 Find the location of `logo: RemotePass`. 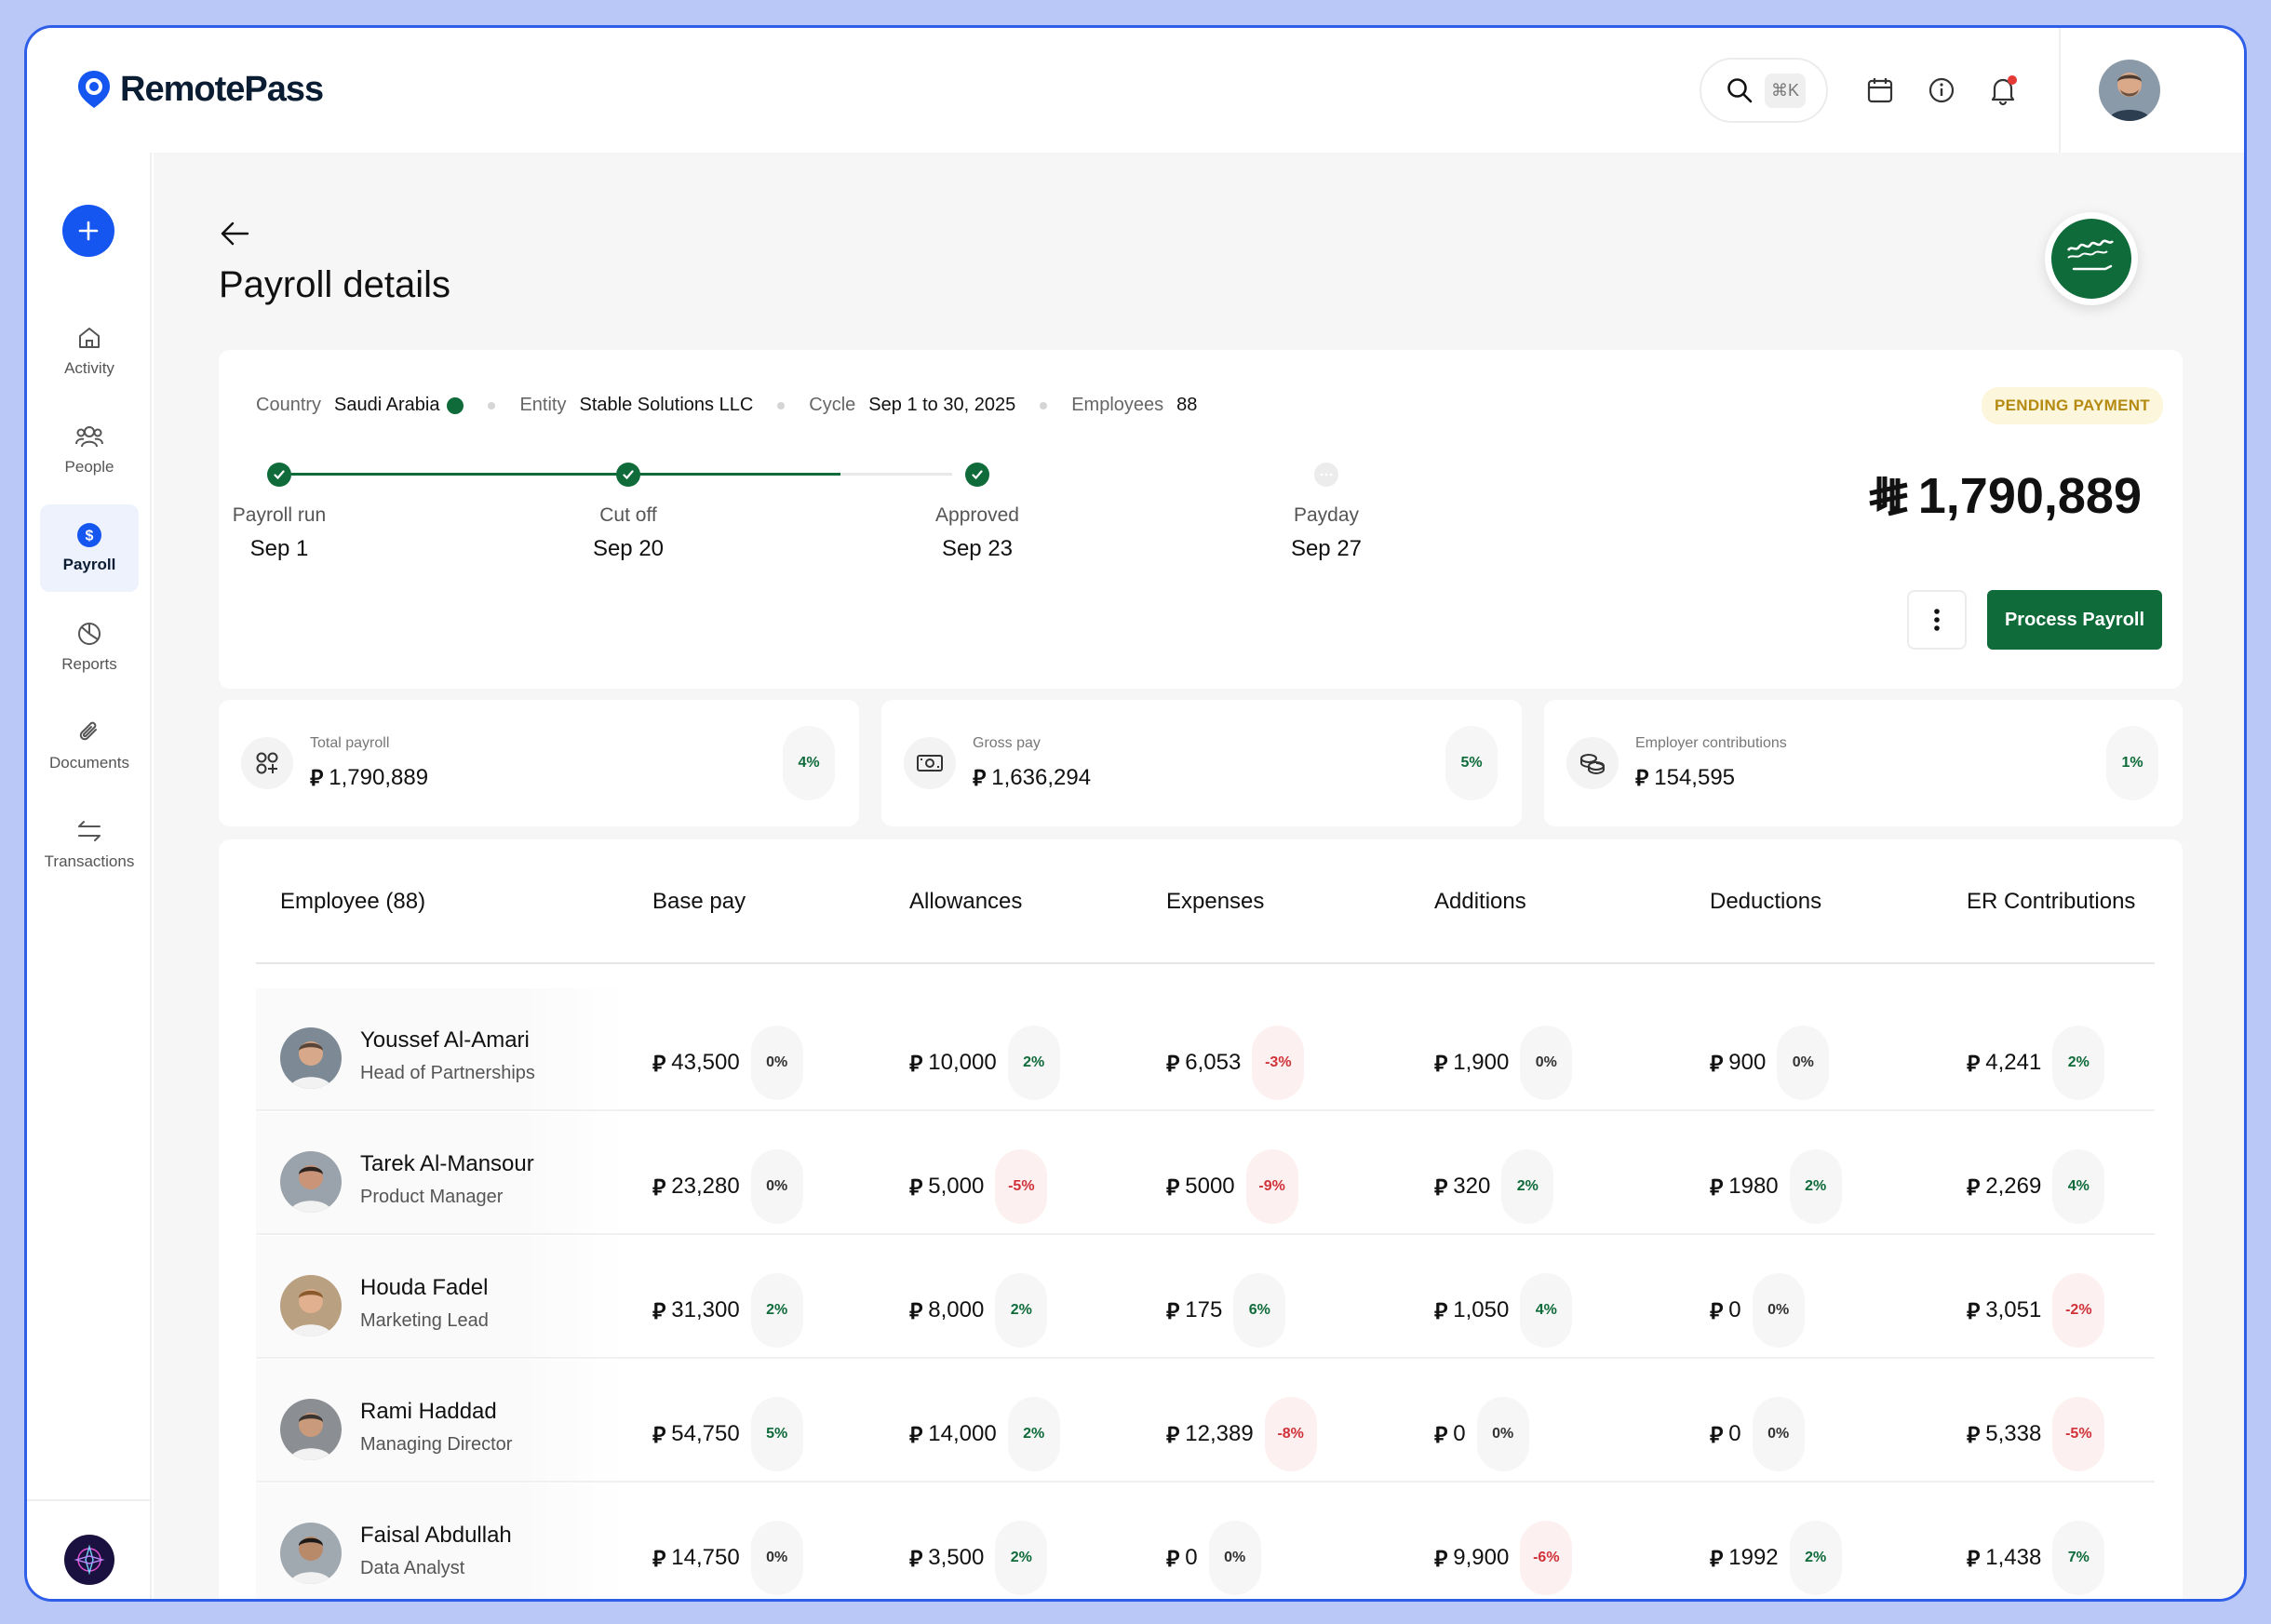

logo: RemotePass is located at coordinates (199, 90).